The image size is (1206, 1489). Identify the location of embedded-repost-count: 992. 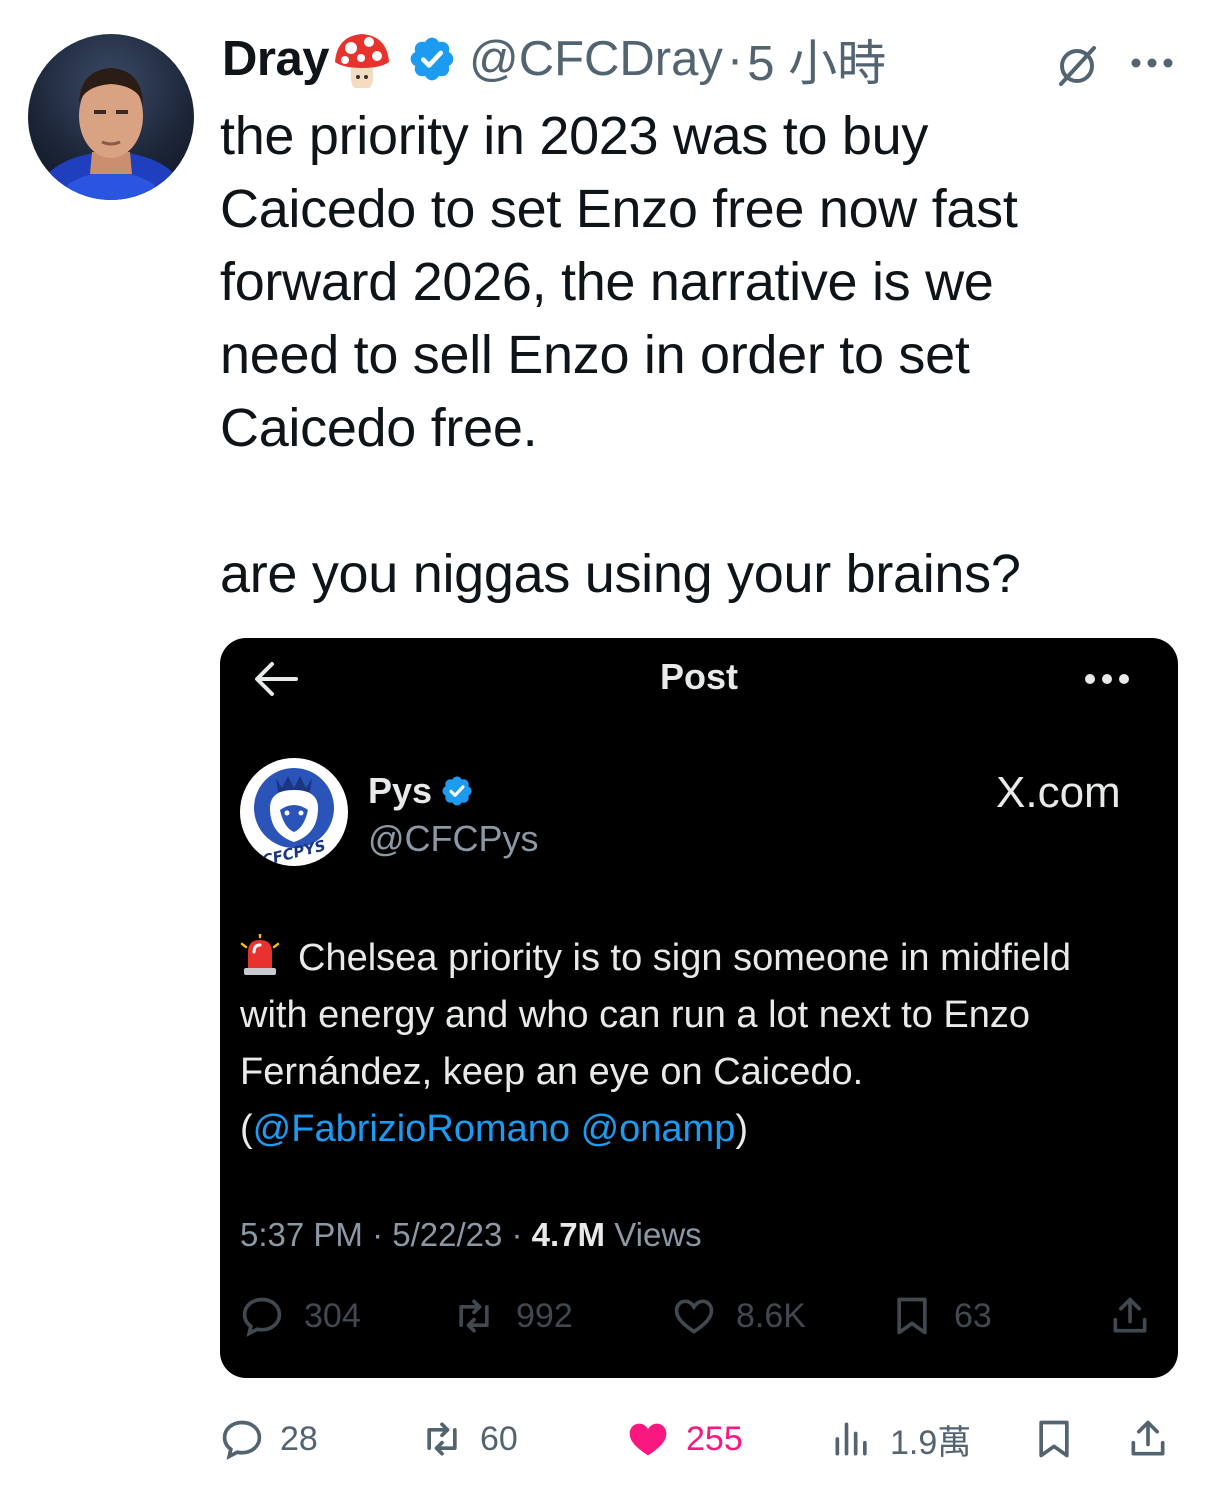
(544, 1315).